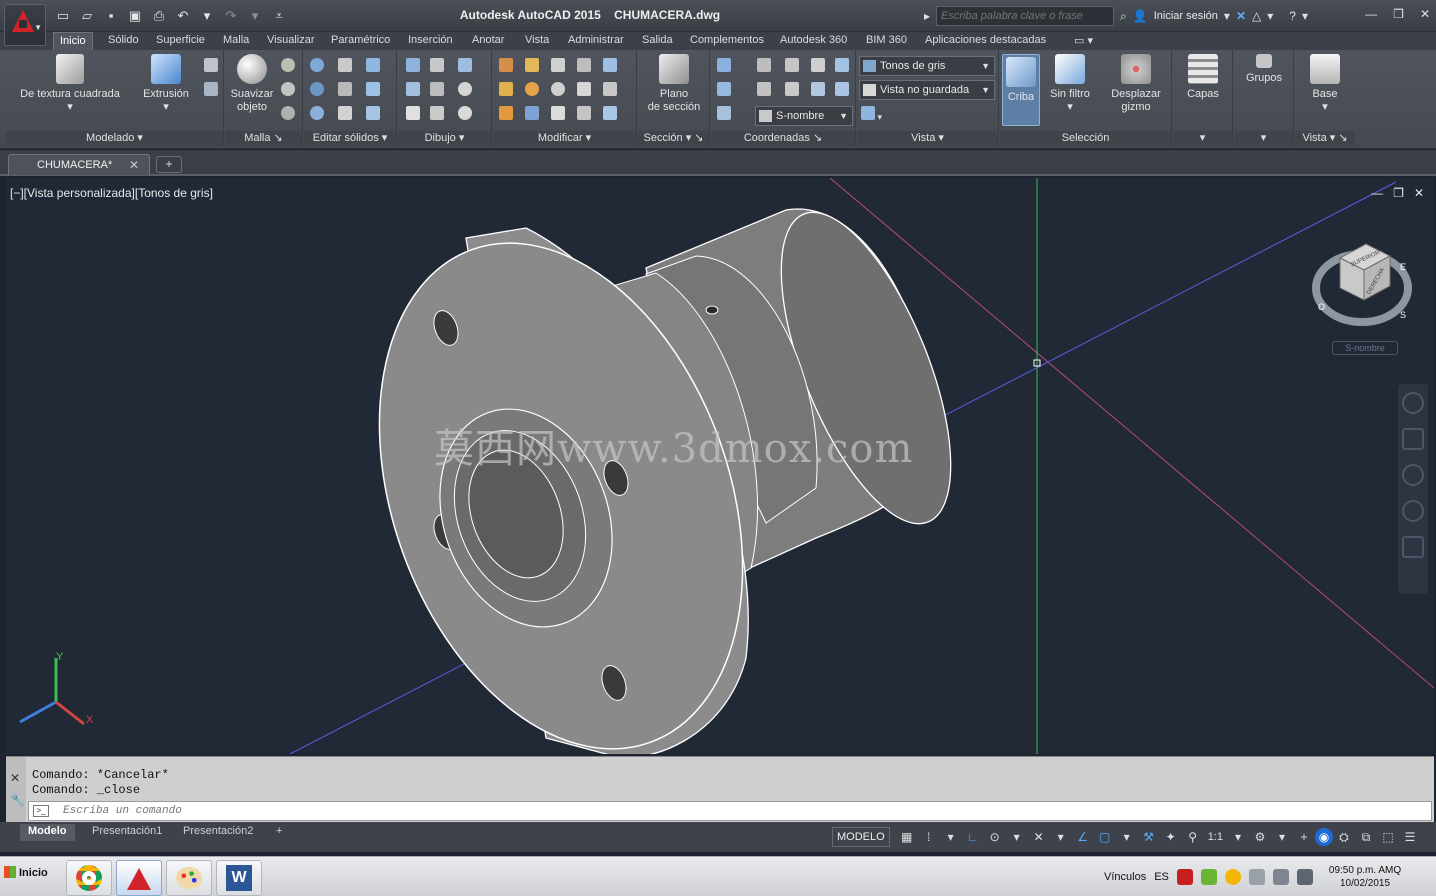  Describe the element at coordinates (507, 66) in the screenshot. I see `fillet-icon` at that location.